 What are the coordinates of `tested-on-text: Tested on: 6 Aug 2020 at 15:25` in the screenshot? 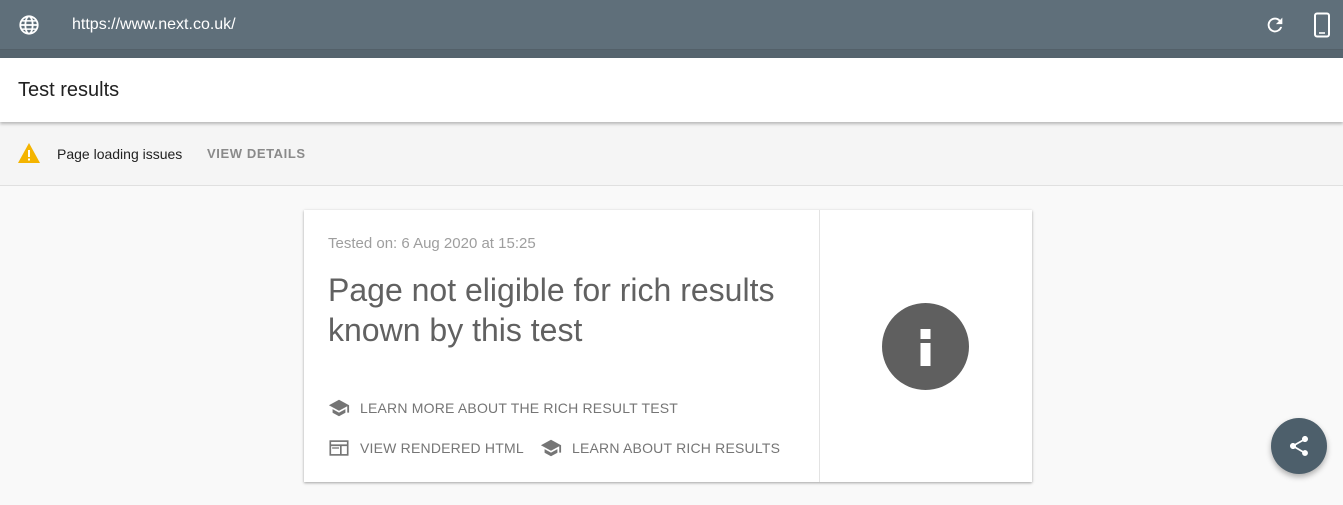 It's located at (432, 243).